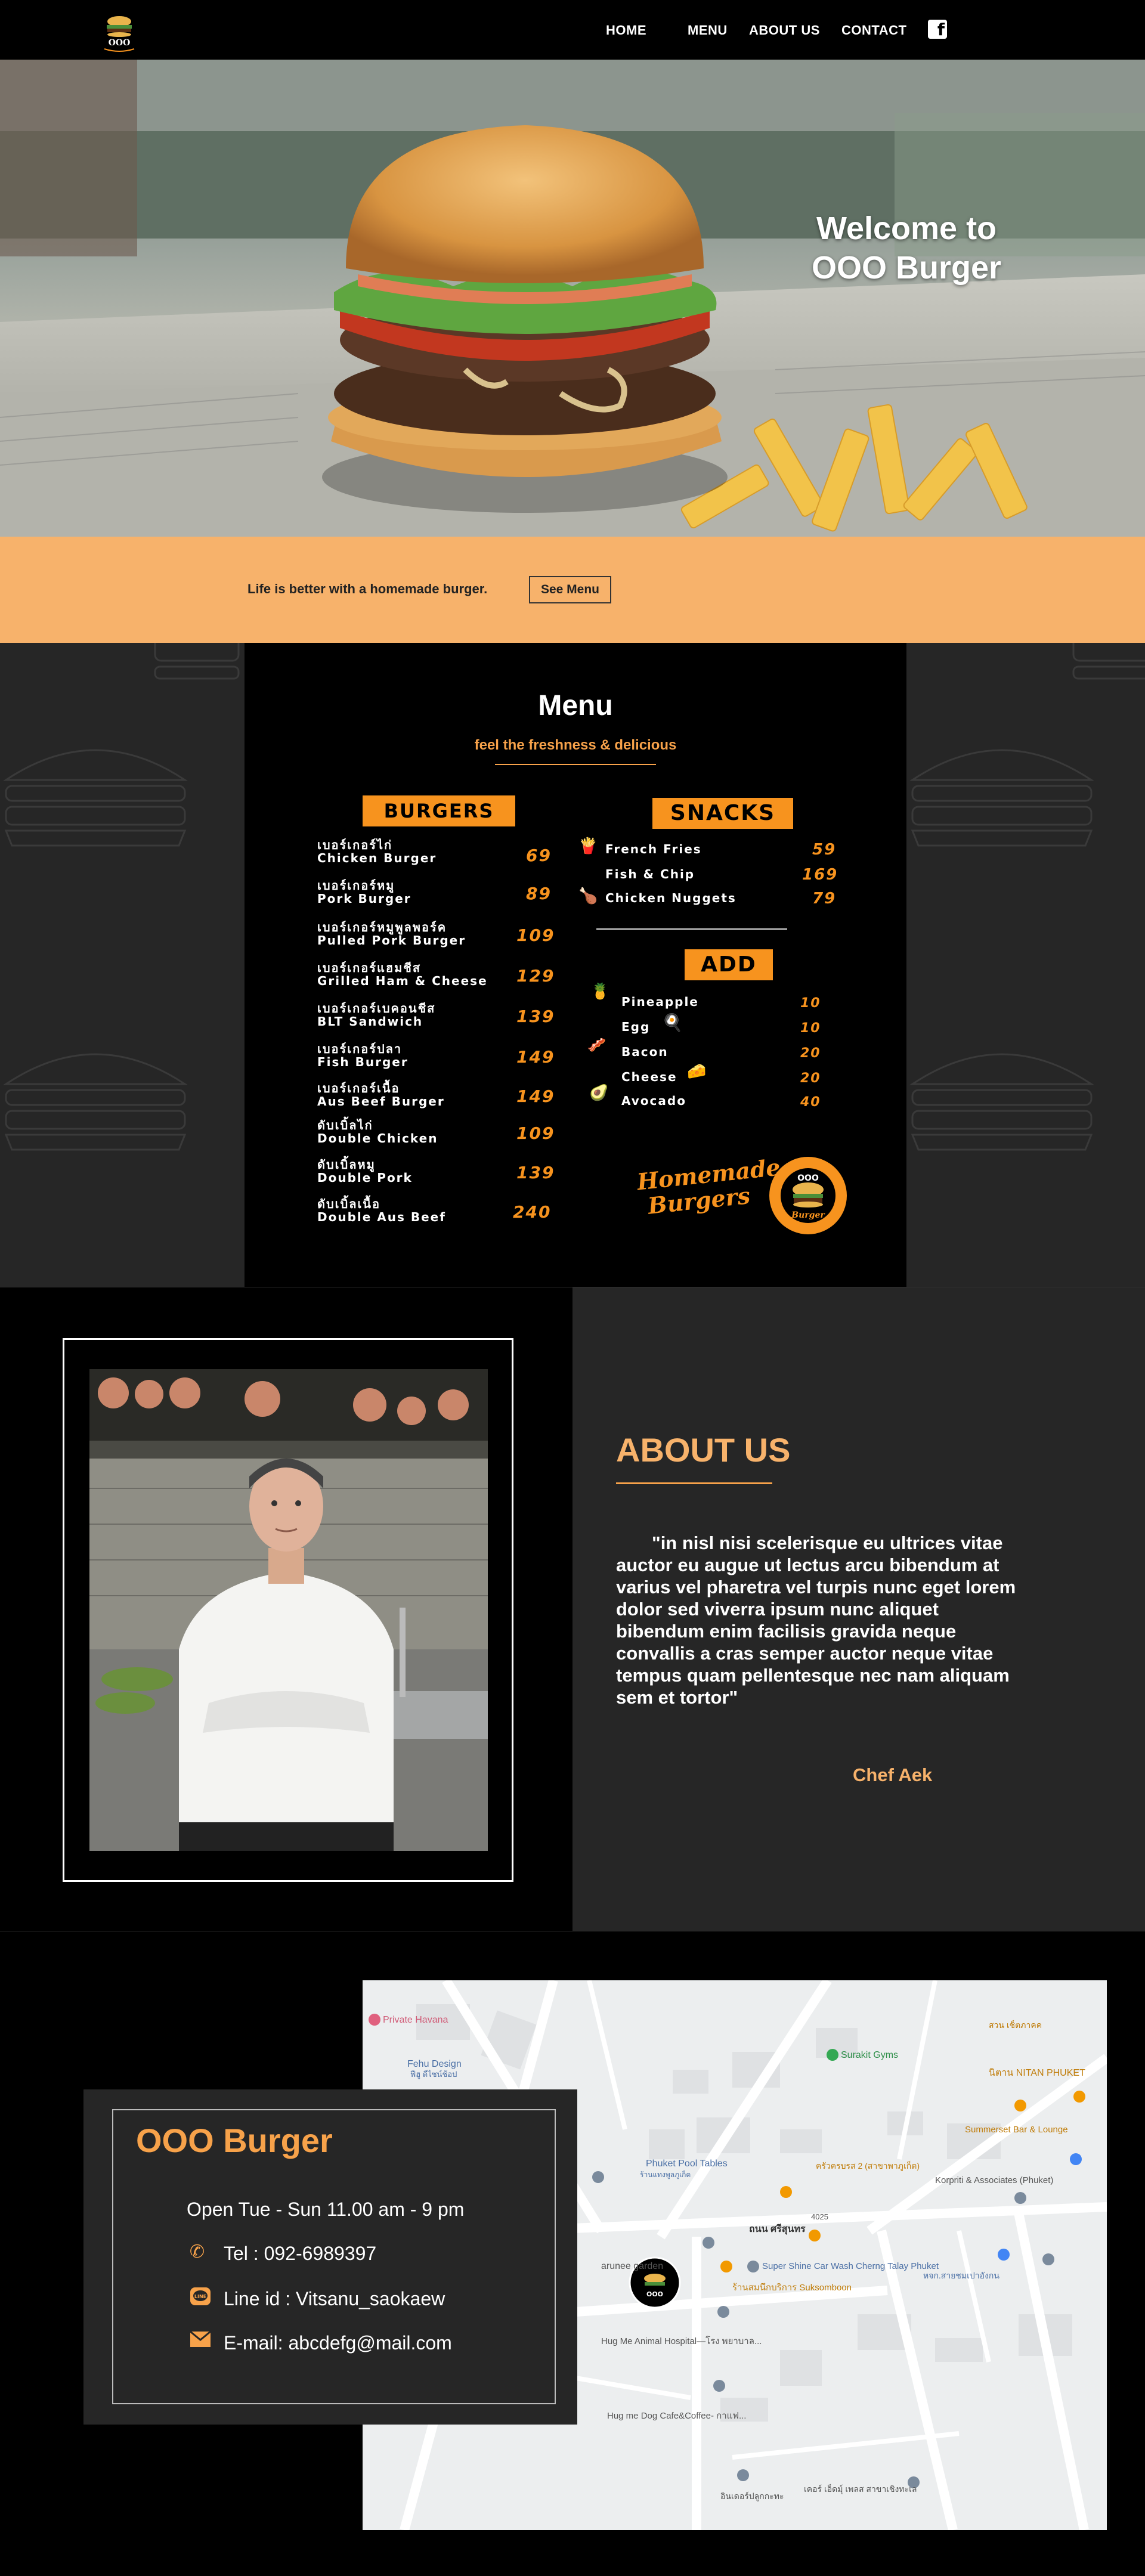 This screenshot has height=2576, width=1145. What do you see at coordinates (197, 2251) in the screenshot?
I see `phone-icon: ✆` at bounding box center [197, 2251].